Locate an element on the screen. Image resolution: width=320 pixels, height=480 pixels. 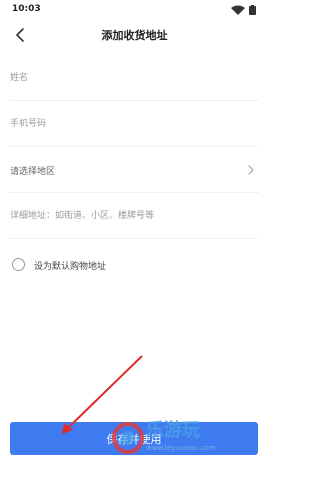
nav-bar: 添加收货地址 is located at coordinates (134, 35).